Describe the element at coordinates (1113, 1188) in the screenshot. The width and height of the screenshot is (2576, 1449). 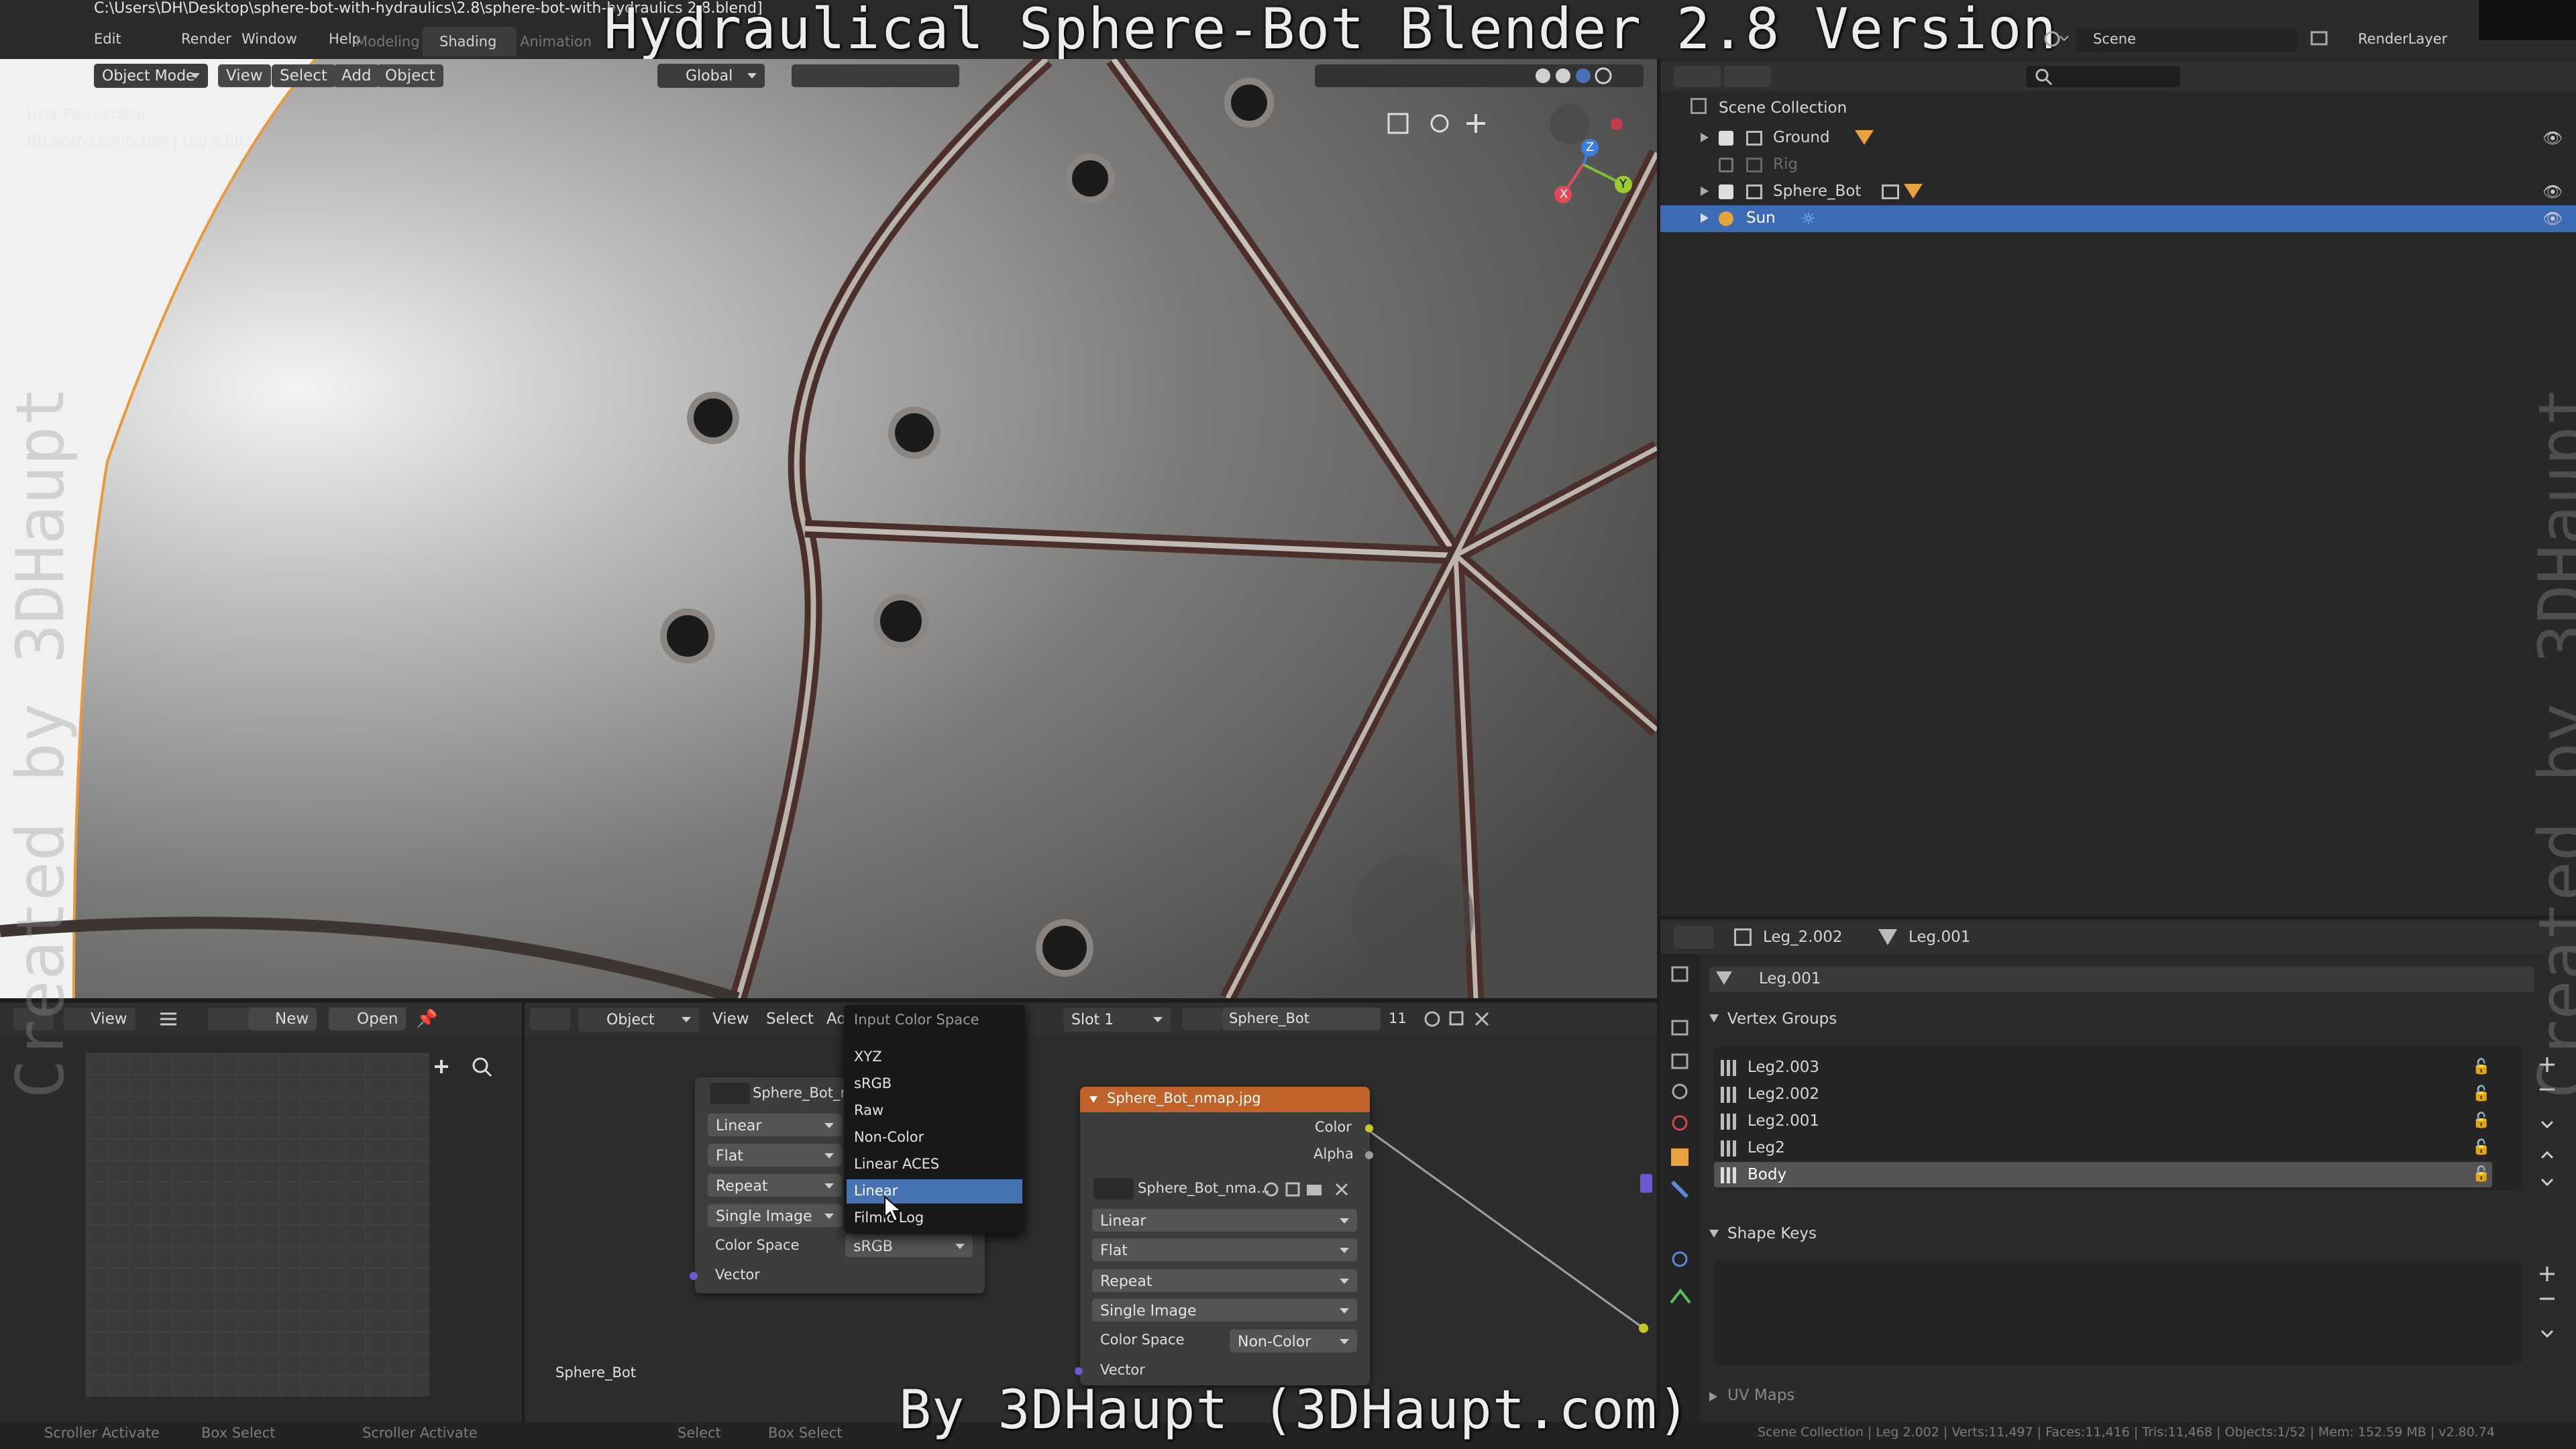
I see `node2-image-browse` at that location.